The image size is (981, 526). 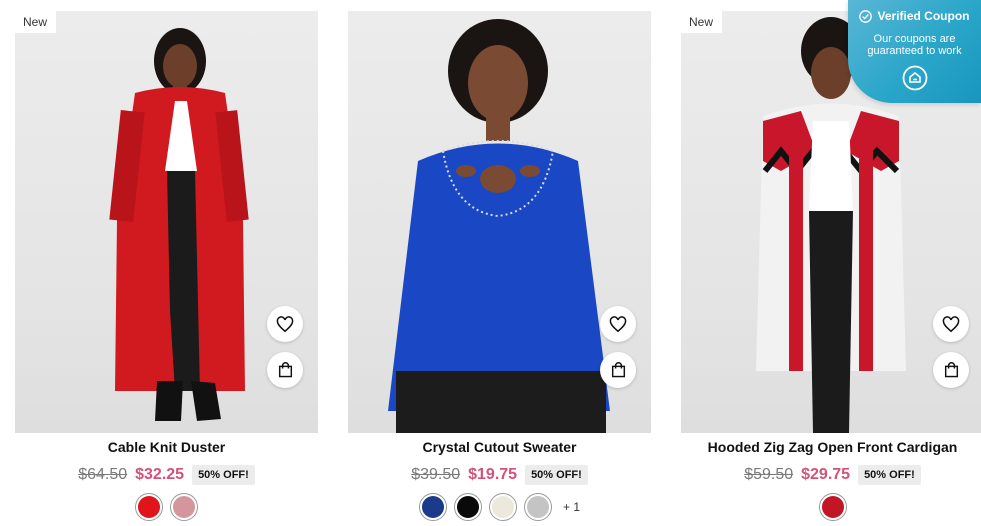 What do you see at coordinates (499, 447) in the screenshot?
I see `product-title: Crystal Cutout Sweater` at bounding box center [499, 447].